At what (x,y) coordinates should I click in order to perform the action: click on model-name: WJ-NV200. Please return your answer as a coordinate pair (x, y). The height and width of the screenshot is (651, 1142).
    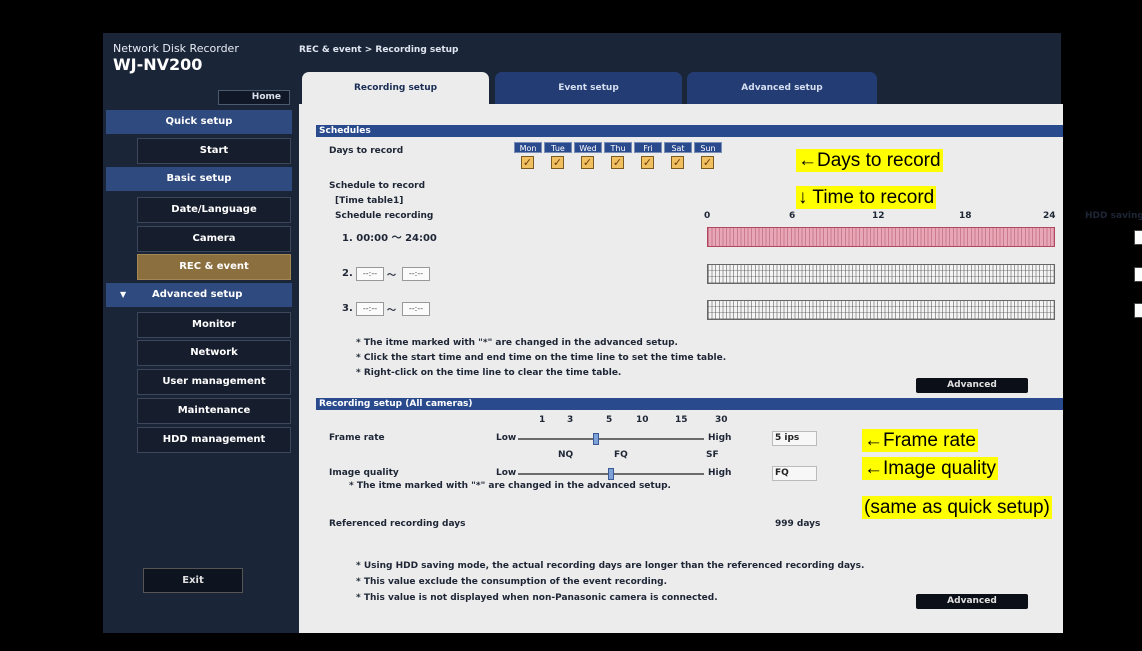
    Looking at the image, I should click on (158, 64).